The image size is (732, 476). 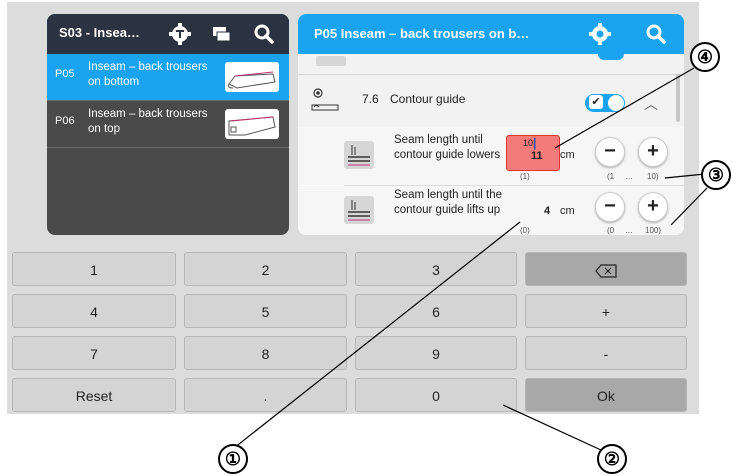 What do you see at coordinates (705, 57) in the screenshot?
I see `callout-4: ④` at bounding box center [705, 57].